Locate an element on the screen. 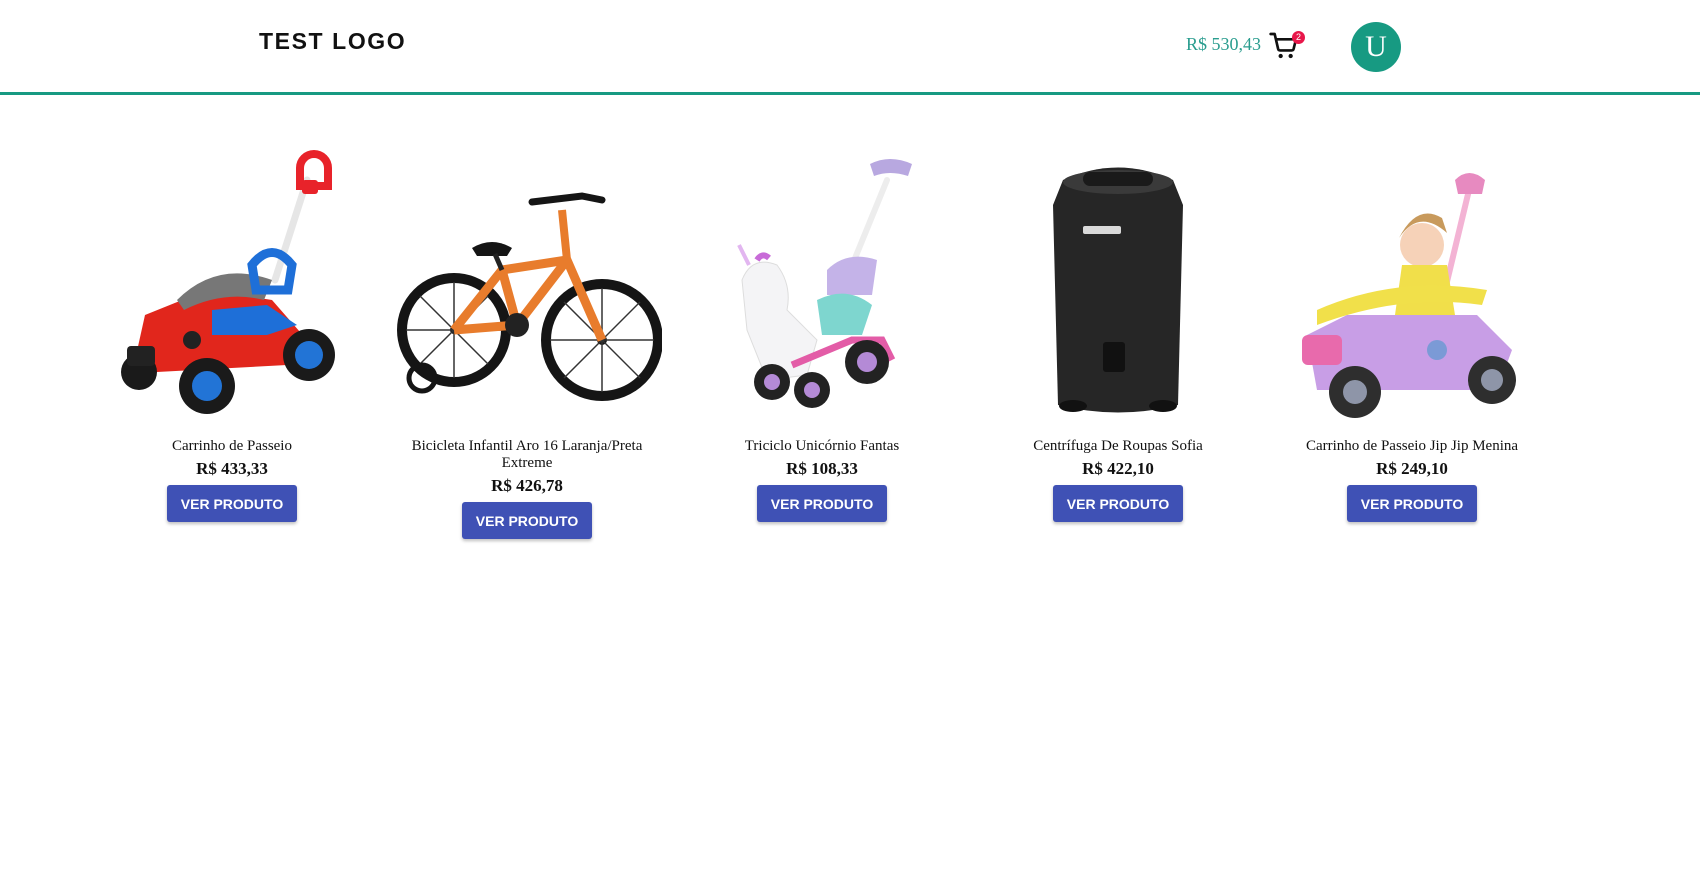  product-name: Carrinho de Passeio is located at coordinates (232, 446).